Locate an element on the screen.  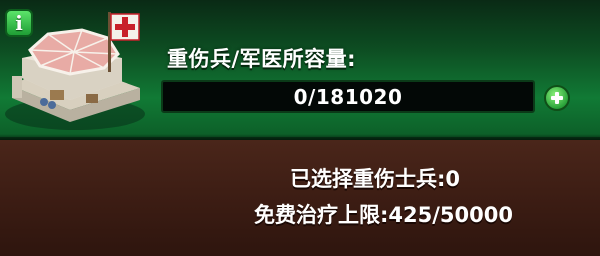
selected-wounded-stat: 已选择重伤士兵:0 is located at coordinates (375, 178).